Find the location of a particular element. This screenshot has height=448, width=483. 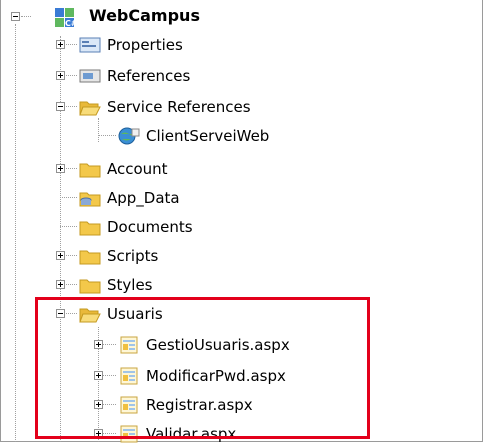

tree-node-service-references: Service References is located at coordinates (236, 107).